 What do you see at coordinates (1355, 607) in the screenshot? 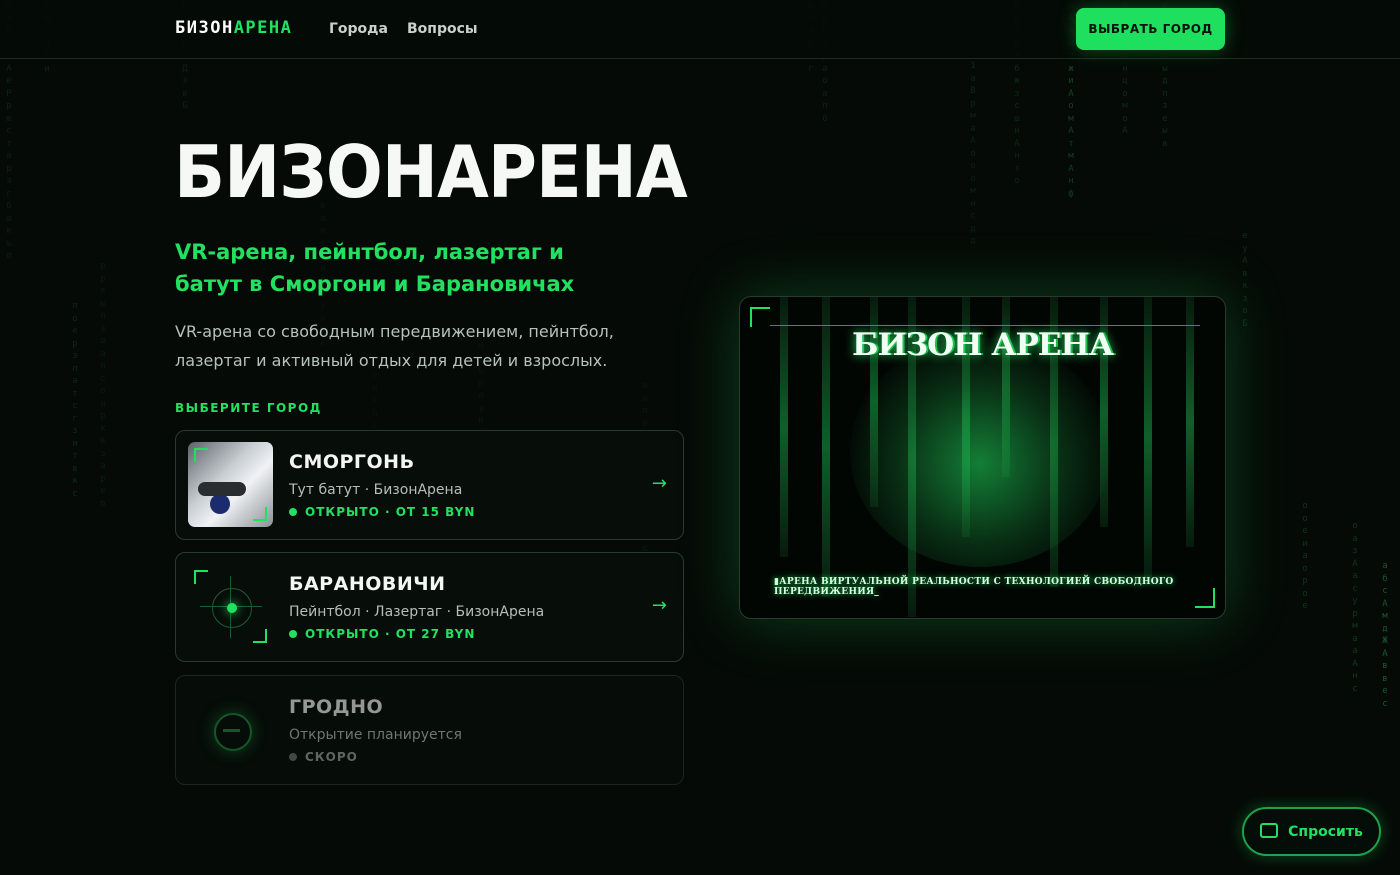
I see `rain-column: оазАасурмааАнс` at bounding box center [1355, 607].